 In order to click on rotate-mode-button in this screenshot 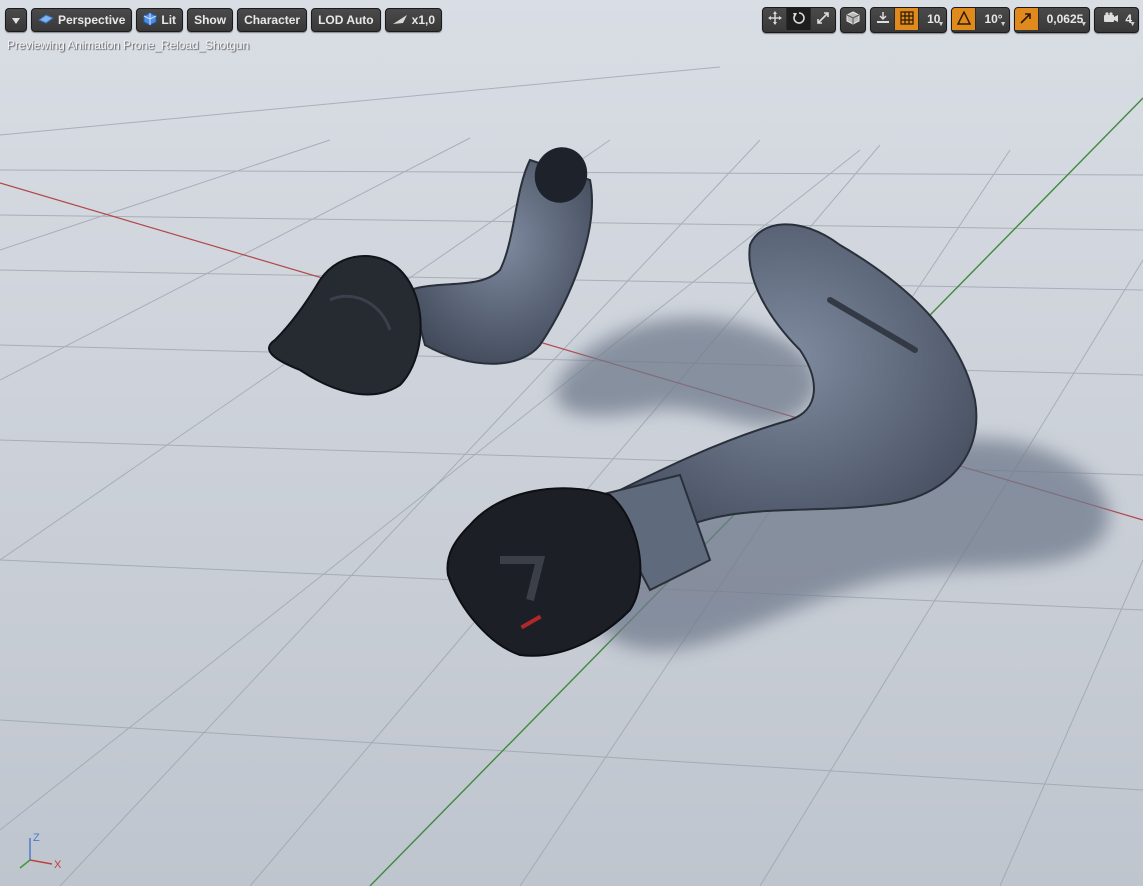, I will do `click(799, 19)`.